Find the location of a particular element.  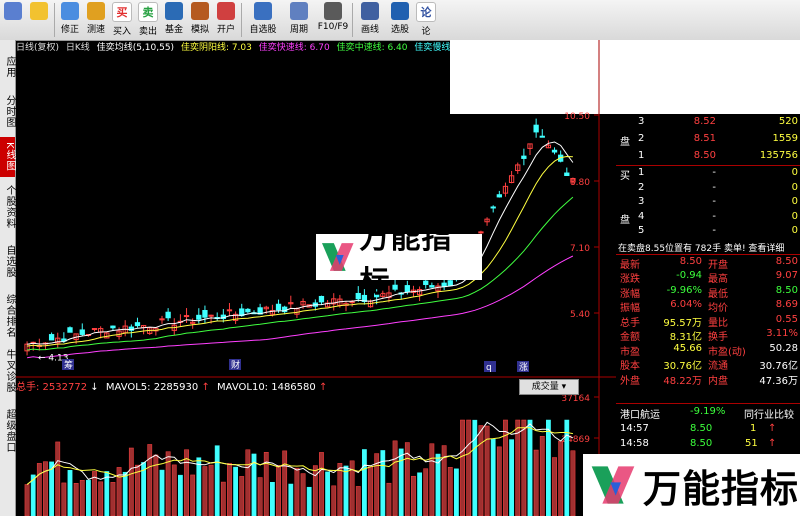

toolbar-button-label: 测速 is located at coordinates (95, 30).